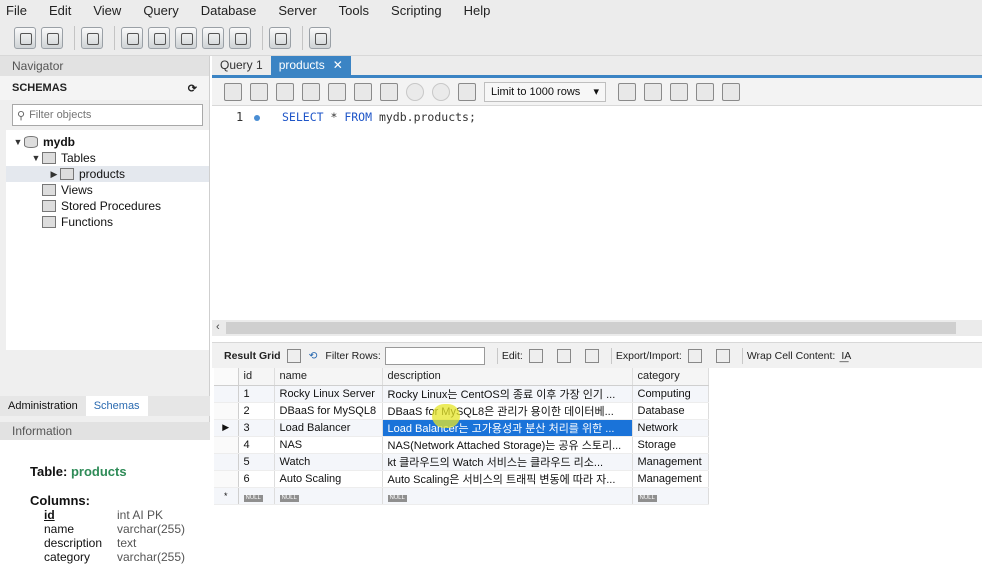  Describe the element at coordinates (670, 428) in the screenshot. I see `table-cell: Network` at that location.